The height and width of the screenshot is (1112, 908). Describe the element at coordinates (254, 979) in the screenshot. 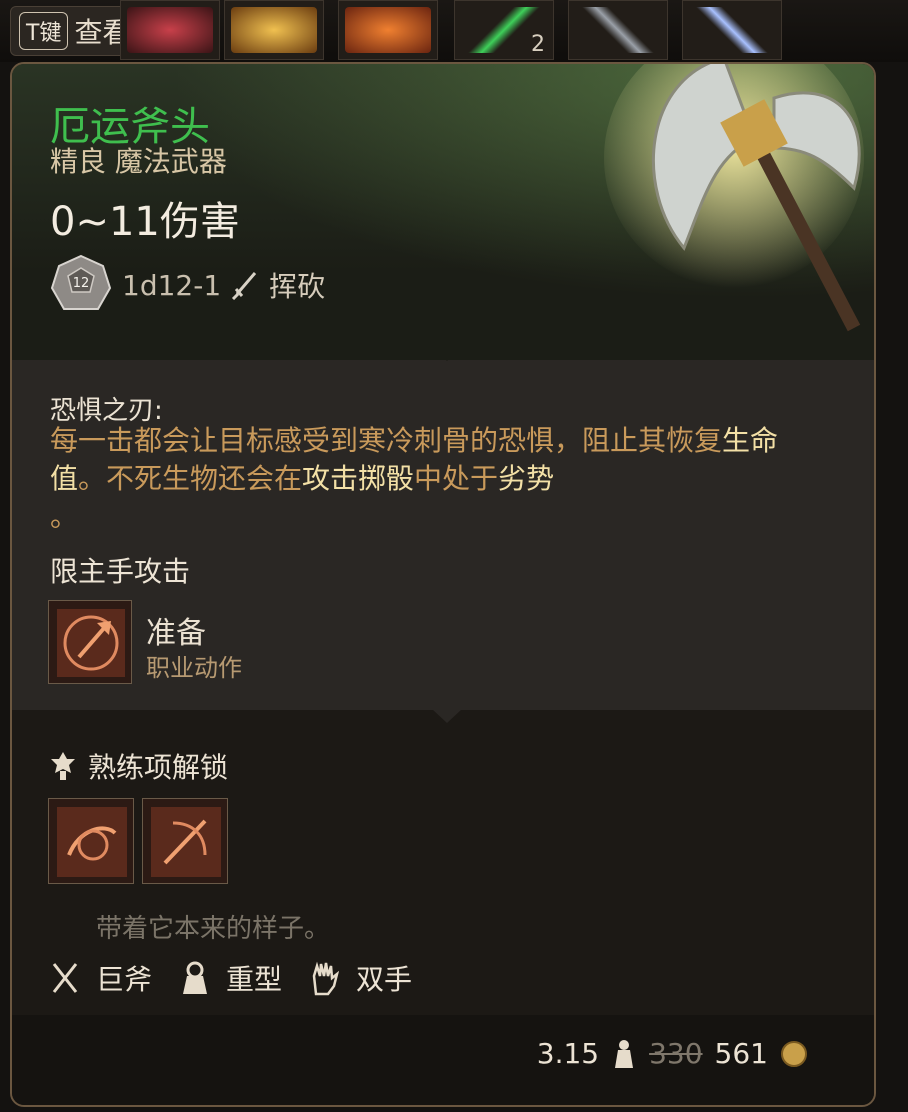

I see `tag-heavy: 重型` at that location.